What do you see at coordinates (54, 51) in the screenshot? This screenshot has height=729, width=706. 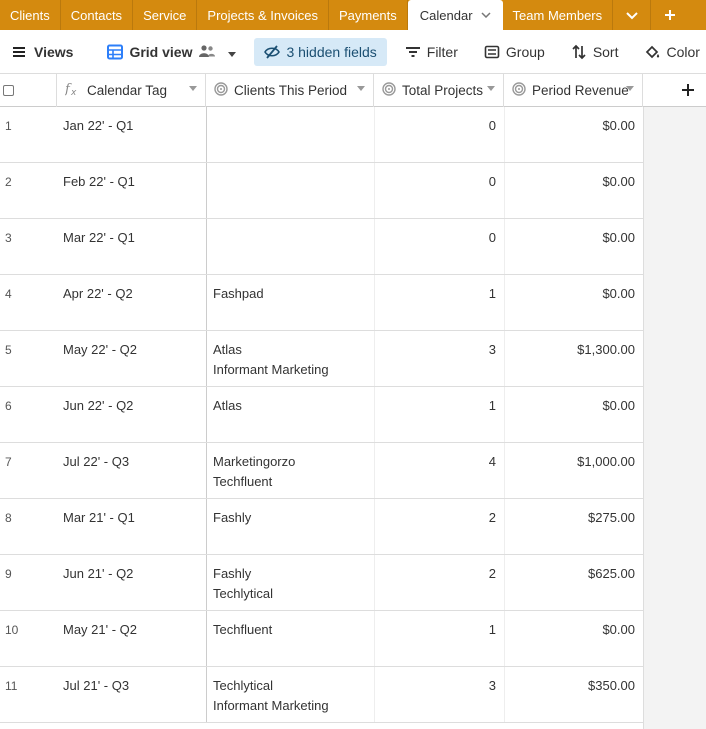 I see `views-label: Views` at bounding box center [54, 51].